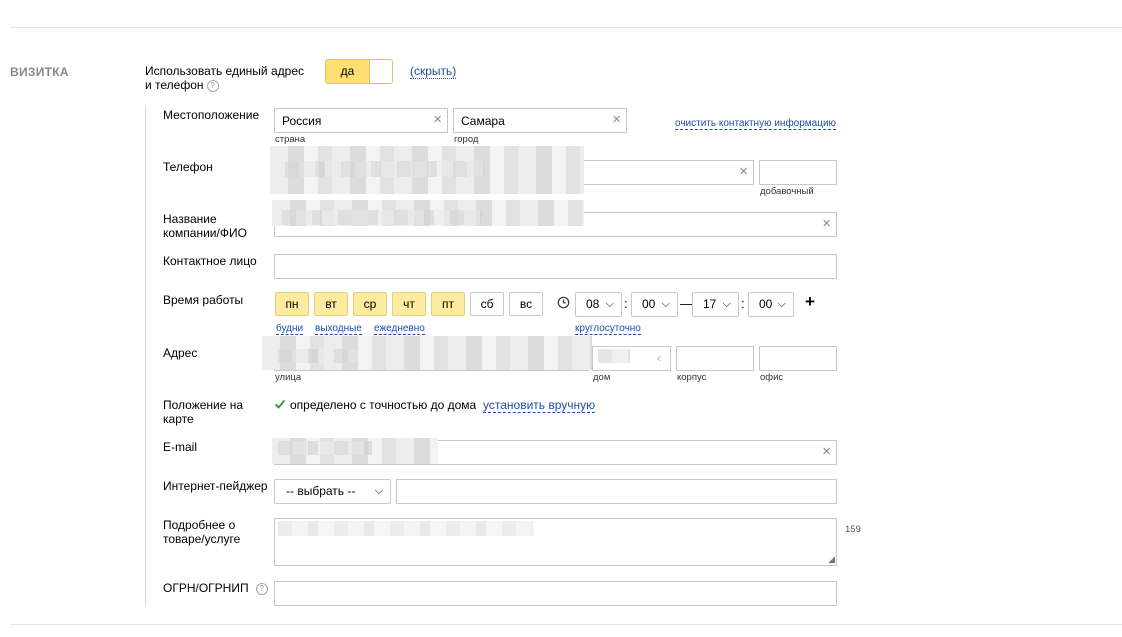  I want to click on details-label: Подробнее о товаре/услуге, so click(201, 532).